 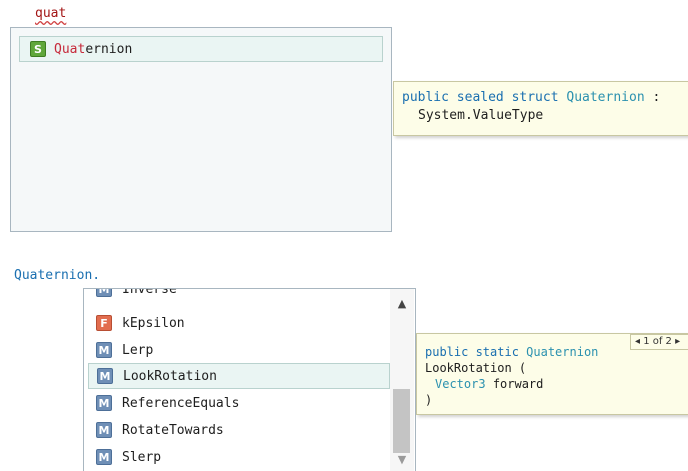 I want to click on list-item: M Inverse, so click(x=239, y=295).